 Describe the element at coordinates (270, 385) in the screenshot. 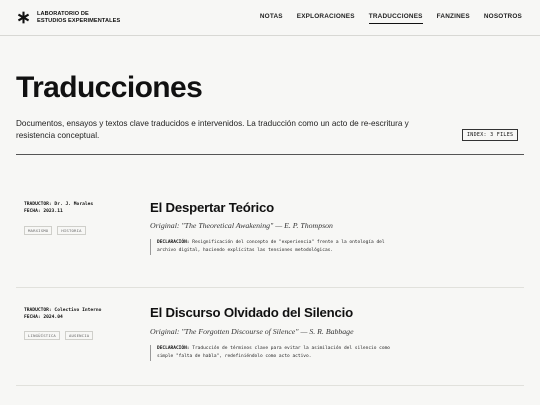

I see `entry-divider` at that location.